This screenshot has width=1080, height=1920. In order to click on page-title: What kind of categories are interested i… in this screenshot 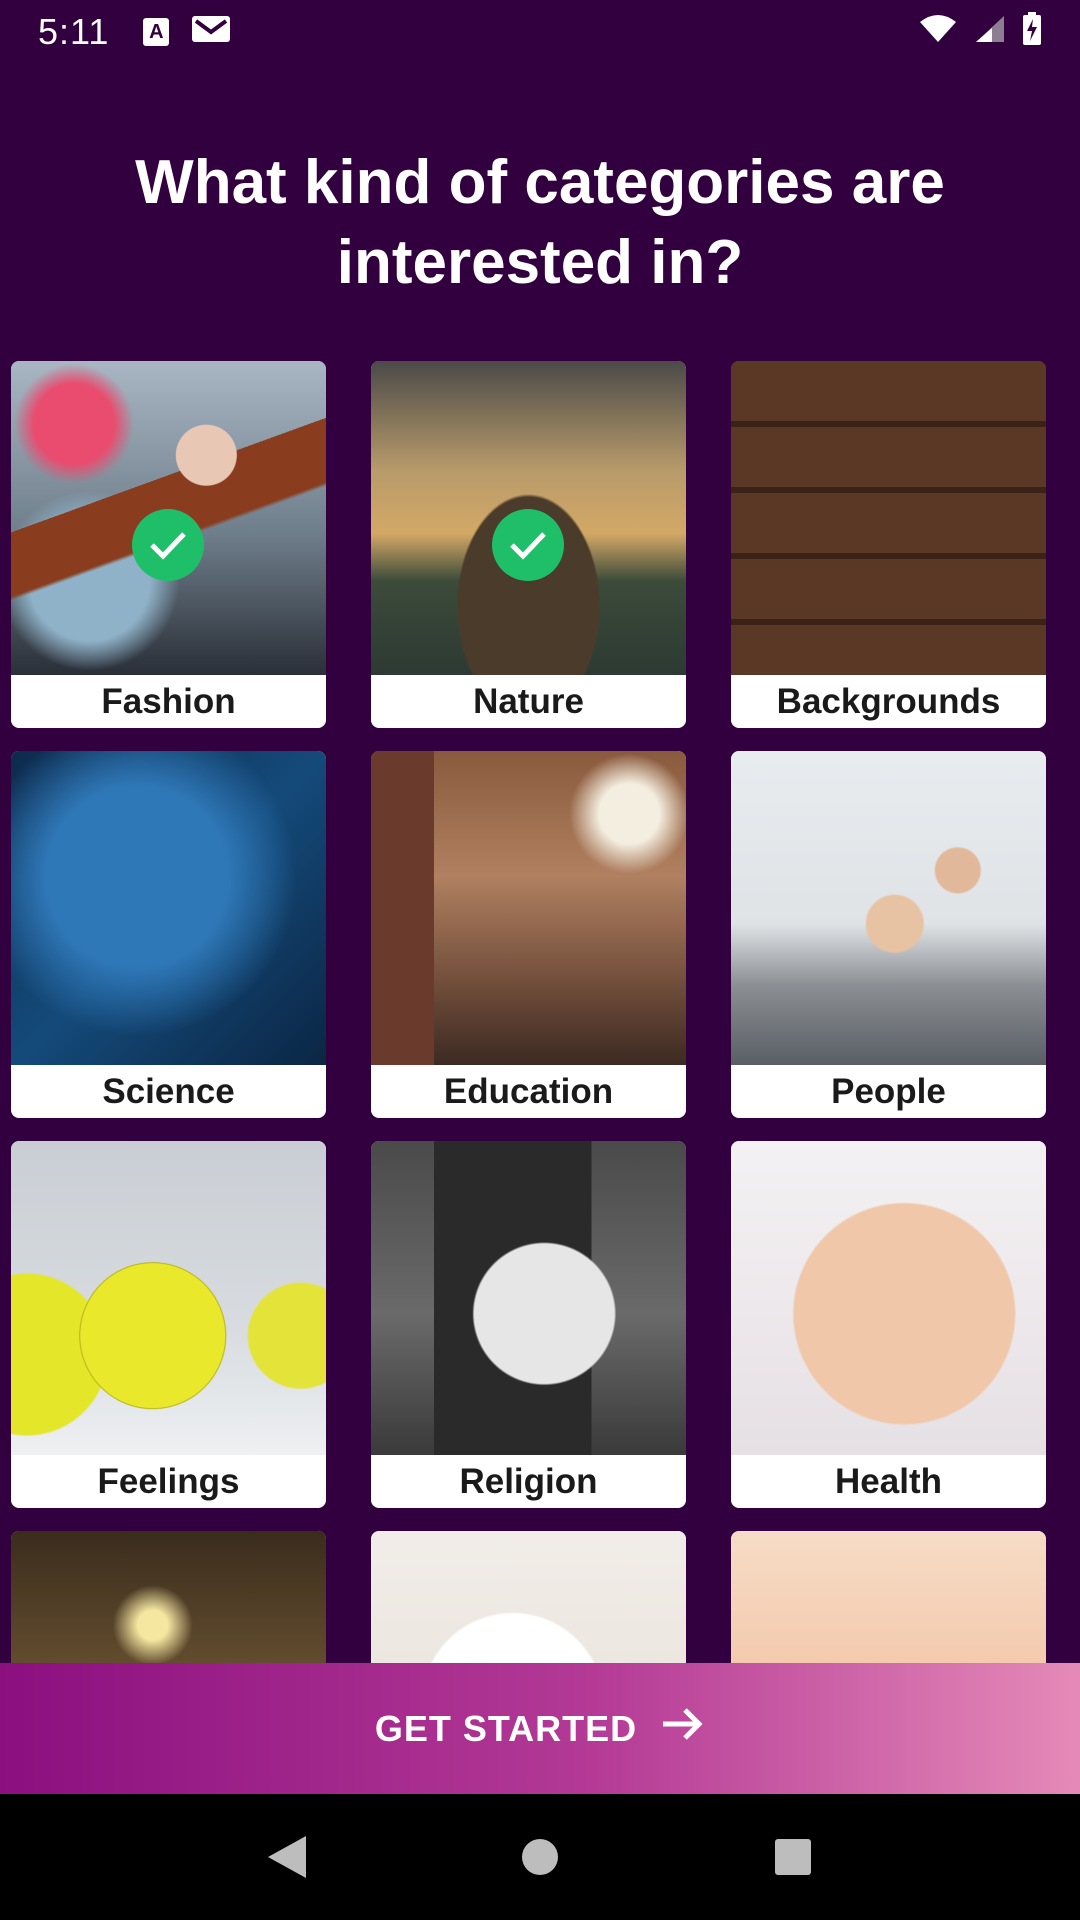, I will do `click(540, 222)`.